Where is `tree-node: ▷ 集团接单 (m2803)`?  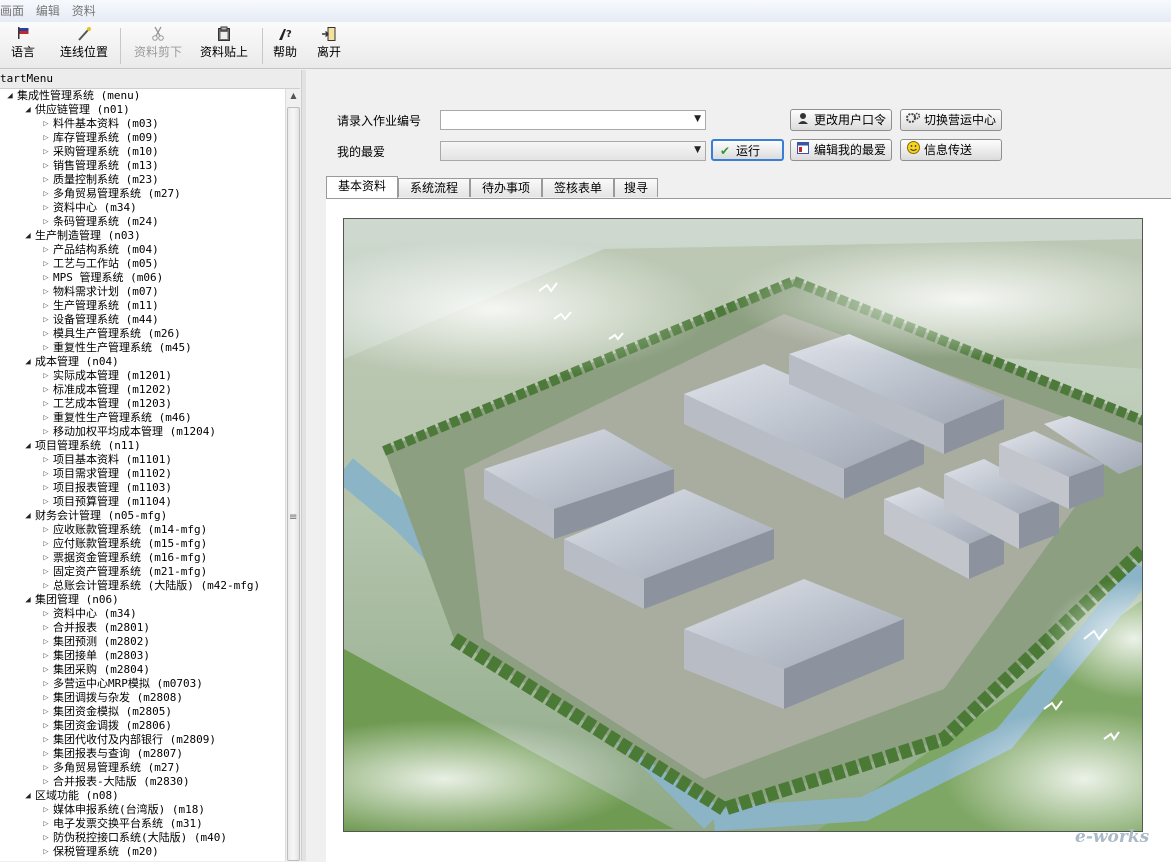
tree-node: ▷ 集团接单 (m2803) is located at coordinates (142, 656).